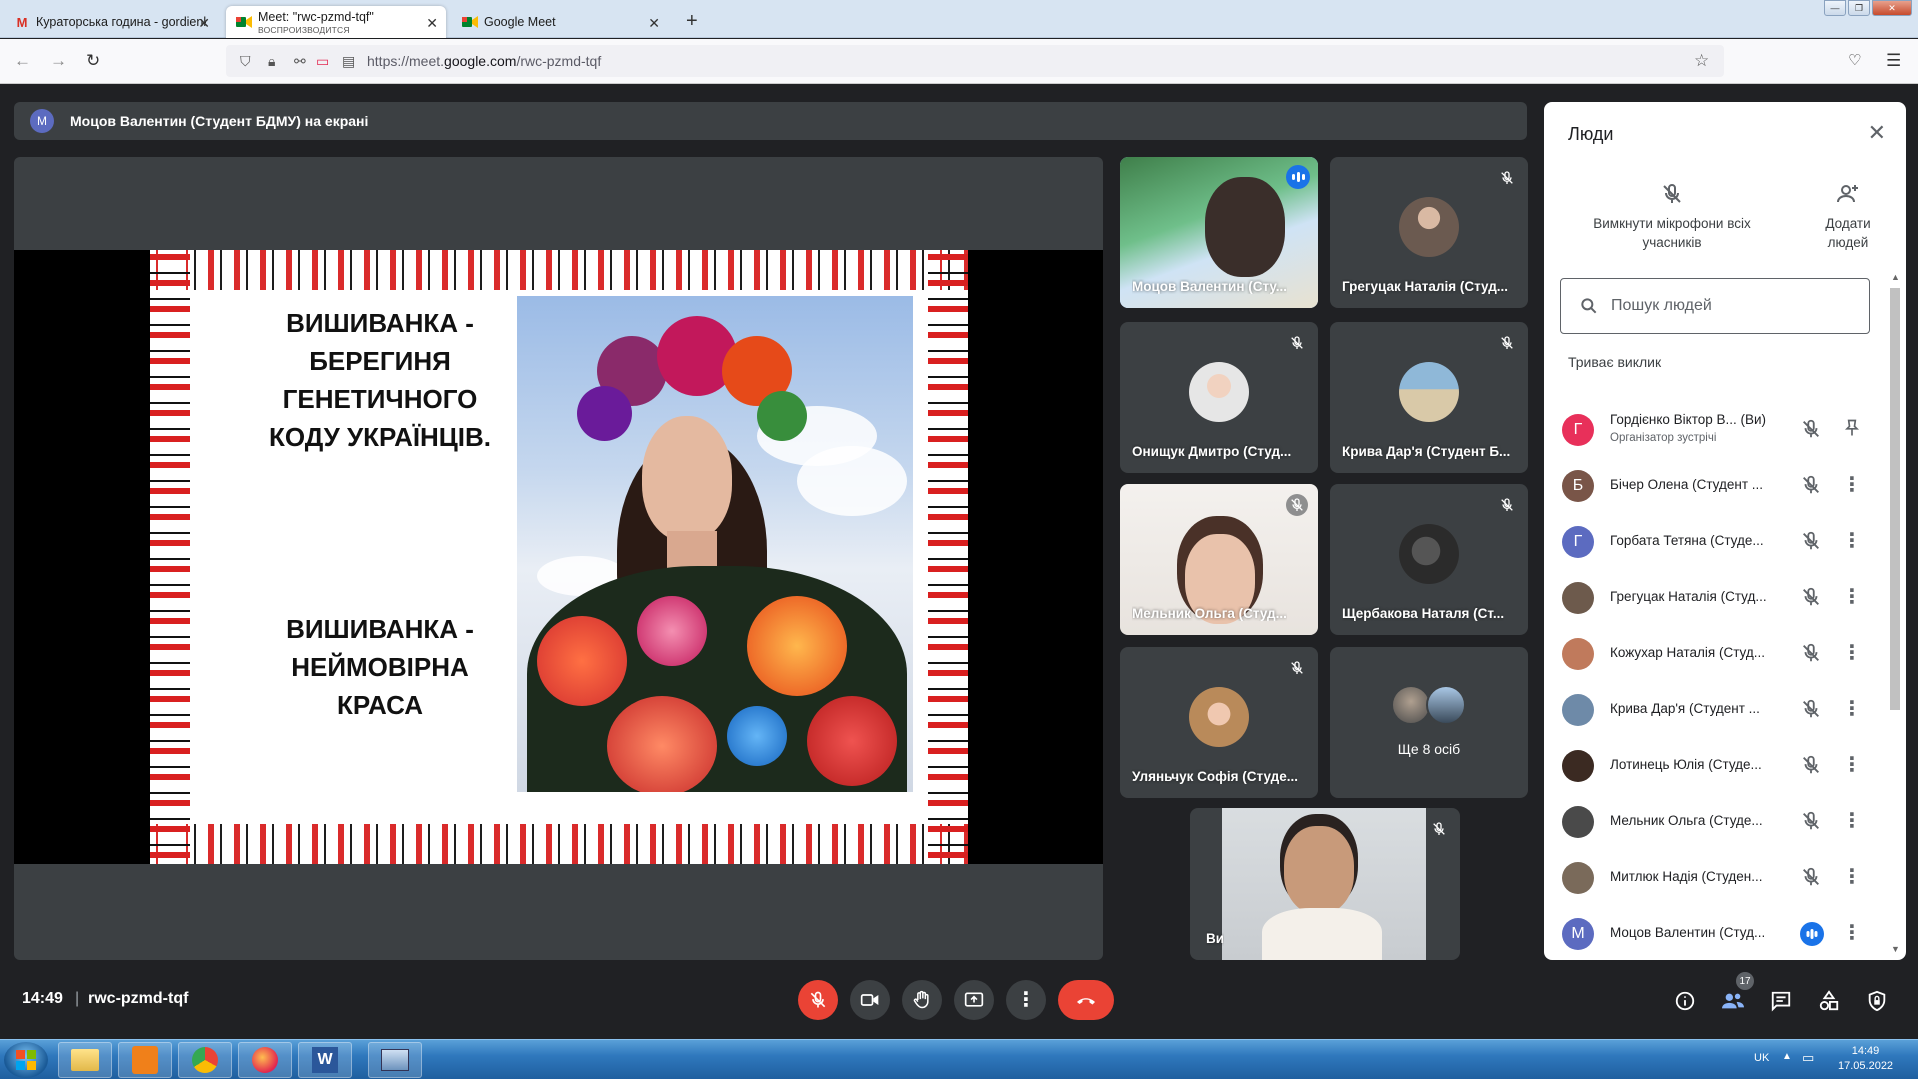 The image size is (1918, 1079). Describe the element at coordinates (1854, 60) in the screenshot. I see `pocket-icon: ♡` at that location.